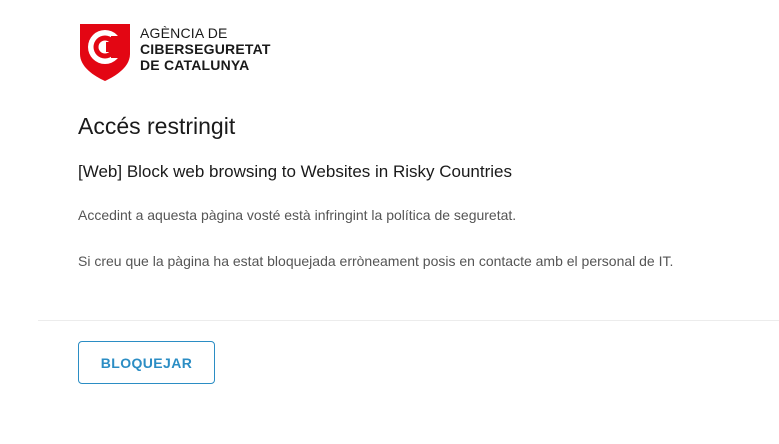  I want to click on divider, so click(408, 320).